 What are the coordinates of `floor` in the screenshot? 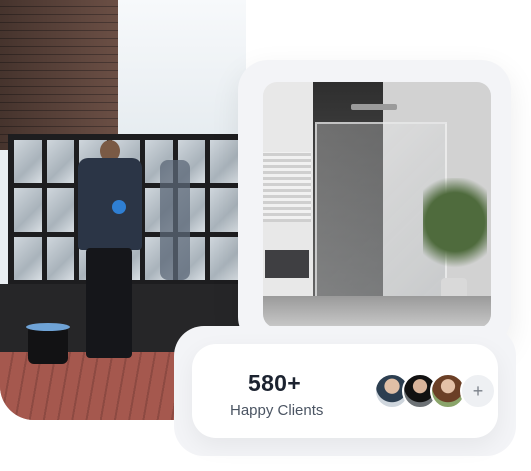 It's located at (377, 312).